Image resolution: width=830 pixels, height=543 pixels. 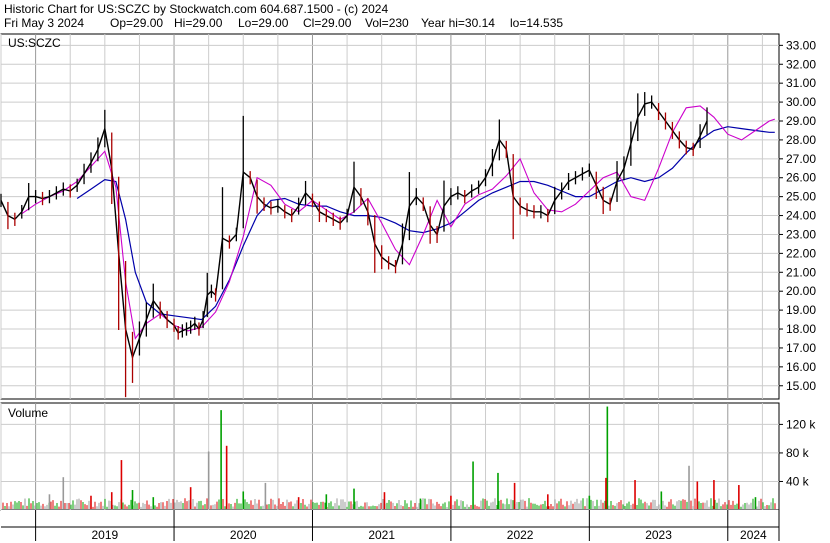 What do you see at coordinates (753, 535) in the screenshot?
I see `x-axis-year-label: 2024` at bounding box center [753, 535].